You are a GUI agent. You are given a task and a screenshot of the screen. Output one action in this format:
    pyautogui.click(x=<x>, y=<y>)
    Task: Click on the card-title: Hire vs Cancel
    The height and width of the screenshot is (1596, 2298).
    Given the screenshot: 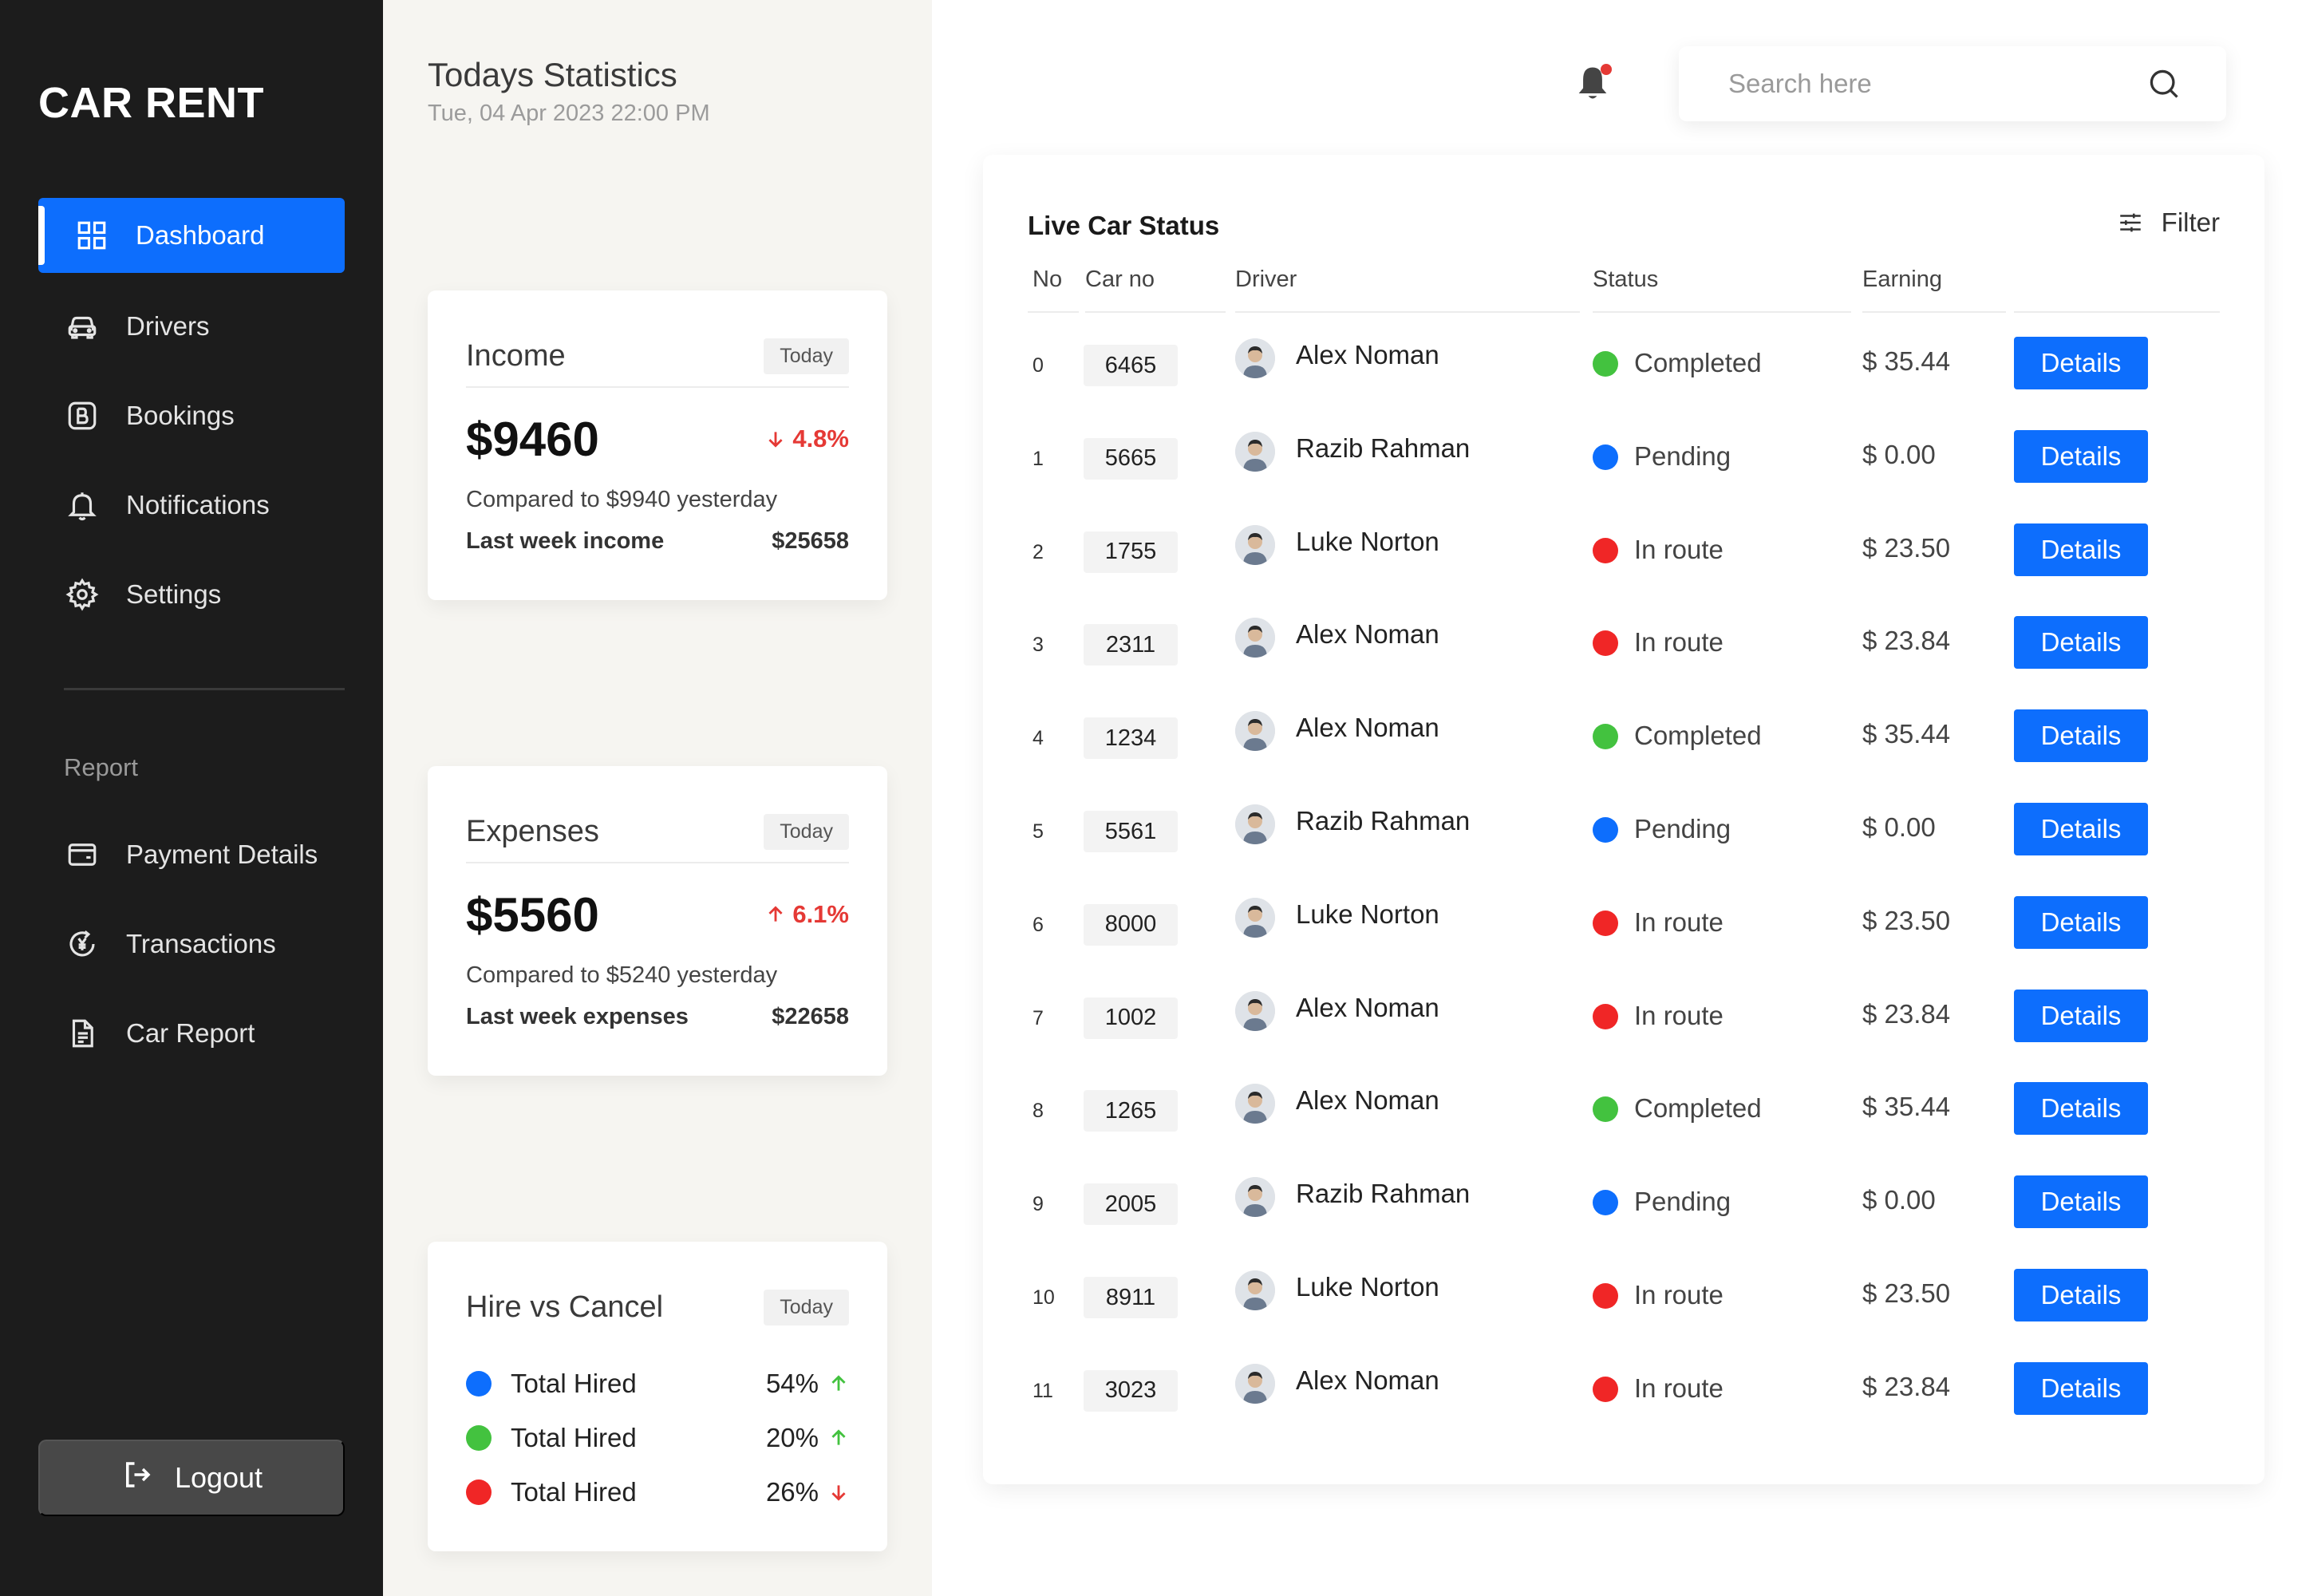 What is the action you would take?
    pyautogui.click(x=565, y=1307)
    